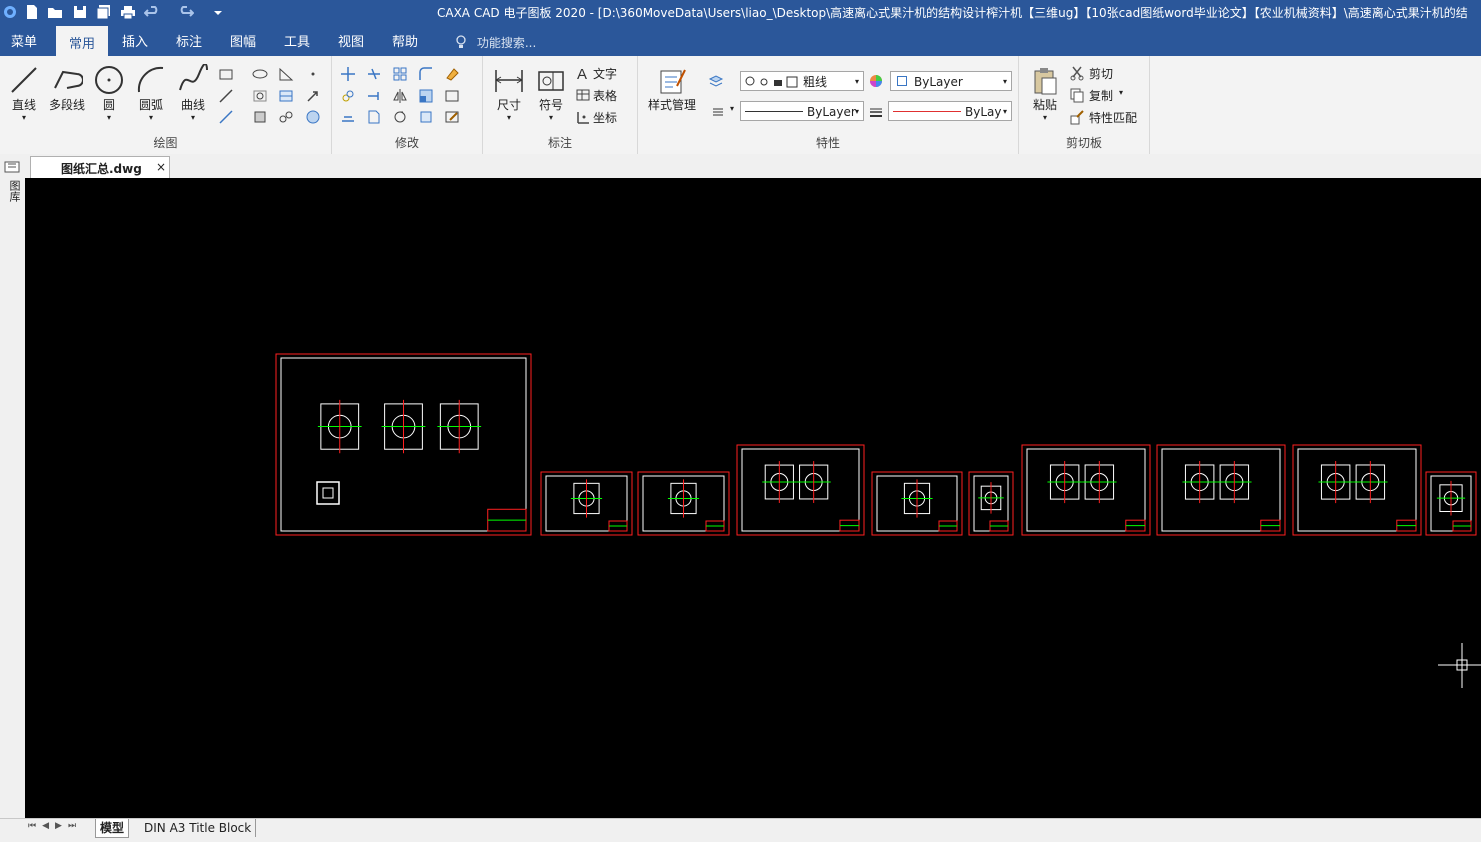 This screenshot has width=1481, height=842. I want to click on layer-dropdown: 粗线 ▾, so click(802, 81).